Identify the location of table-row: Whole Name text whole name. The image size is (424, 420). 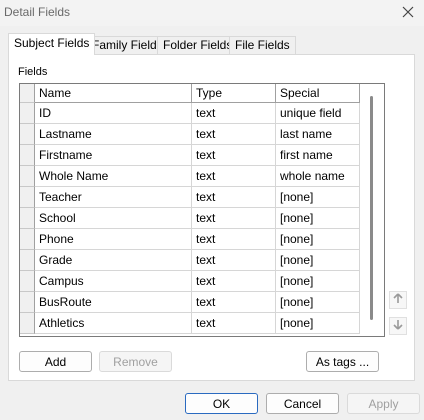
(198, 176).